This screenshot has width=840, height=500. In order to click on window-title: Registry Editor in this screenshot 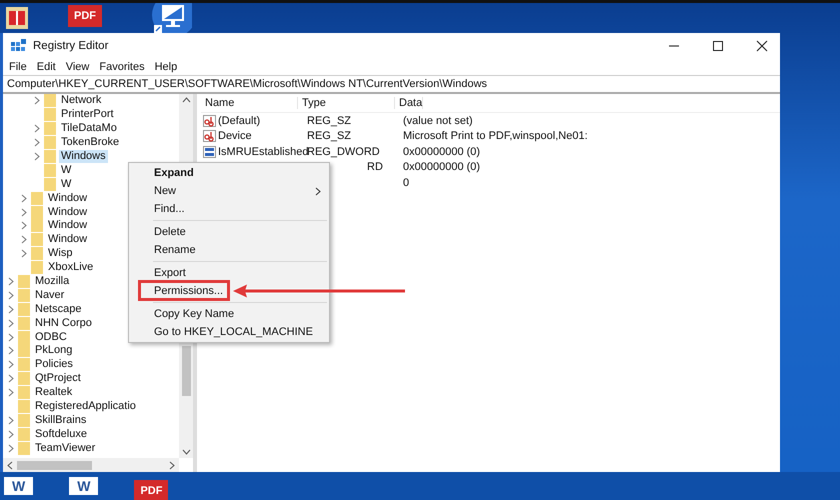, I will do `click(70, 46)`.